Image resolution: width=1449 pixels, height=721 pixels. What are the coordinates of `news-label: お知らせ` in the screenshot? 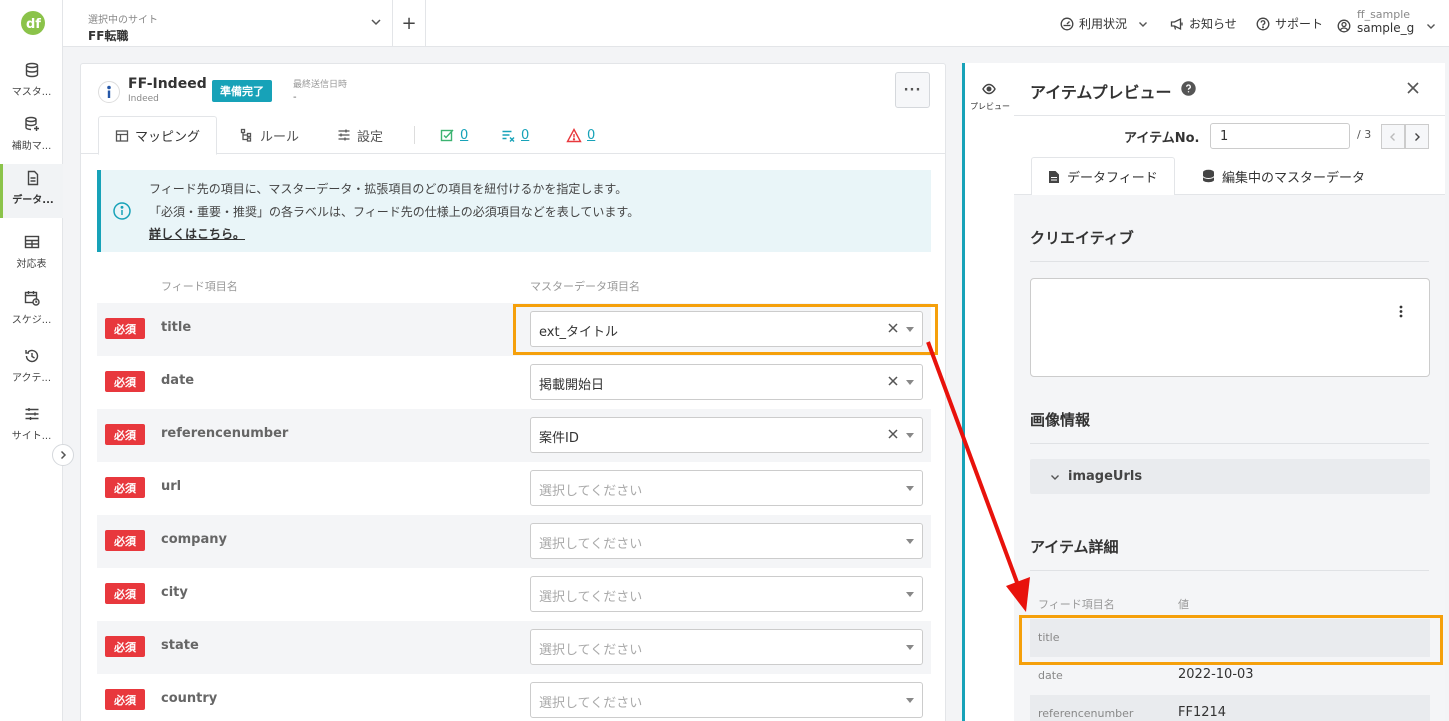 It's located at (1213, 24).